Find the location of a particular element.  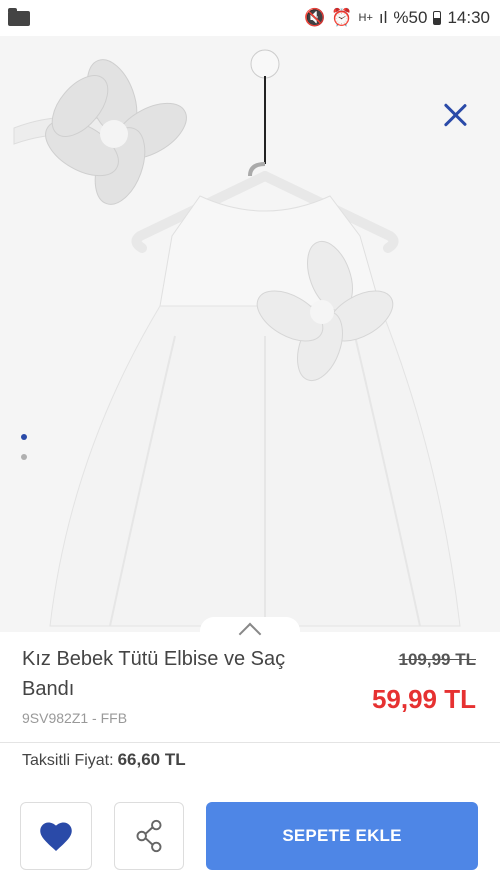

installment-price: Taksitli Fiyat: 66,60 TL is located at coordinates (104, 760).